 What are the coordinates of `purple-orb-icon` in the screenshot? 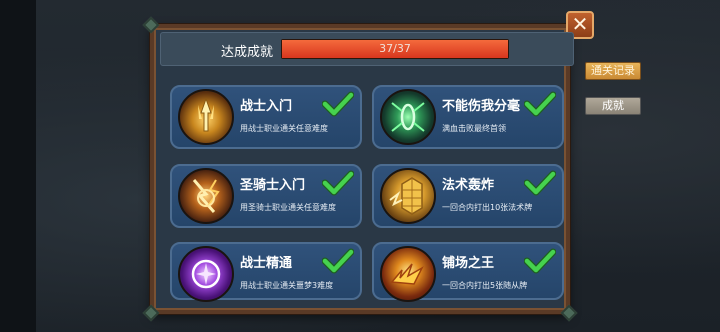 It's located at (206, 274).